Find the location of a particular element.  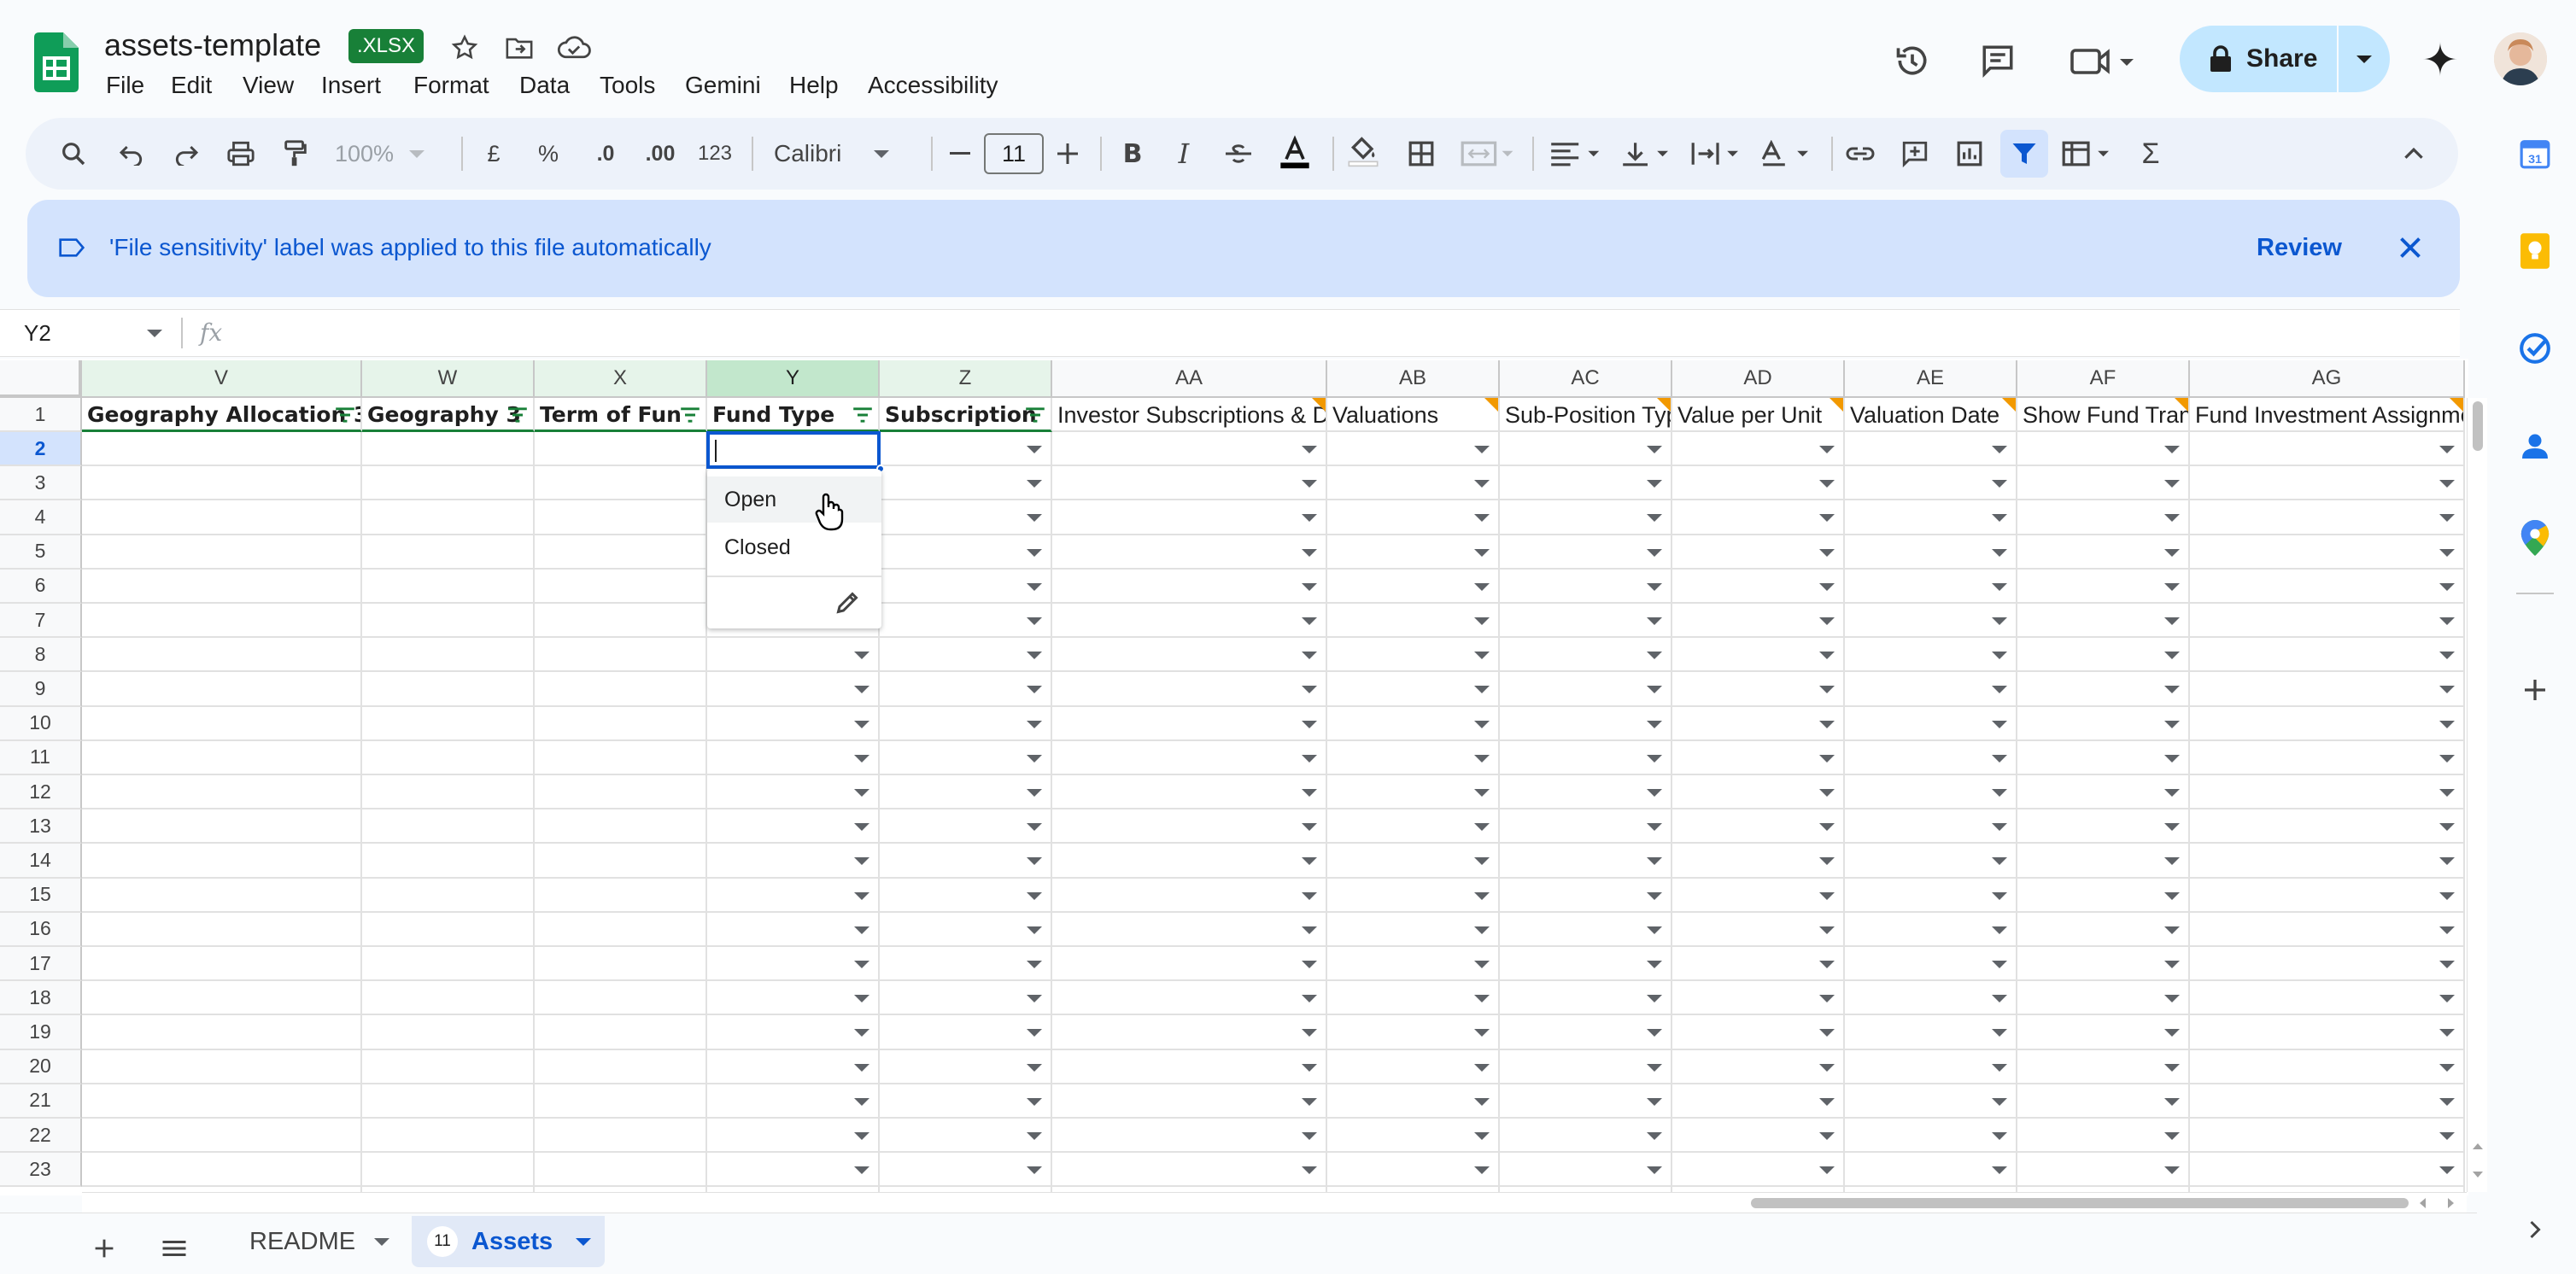

row-header: 18 is located at coordinates (41, 998).